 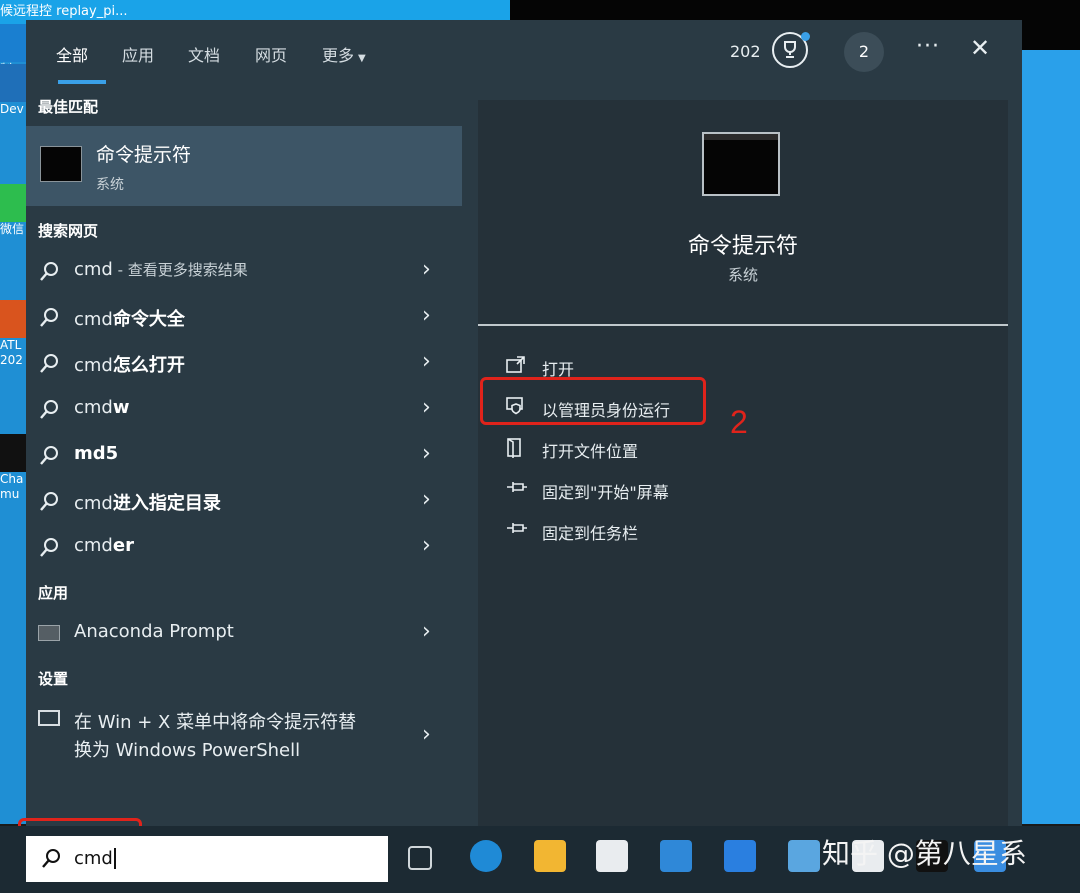 I want to click on web-result-bold: er, so click(x=123, y=545).